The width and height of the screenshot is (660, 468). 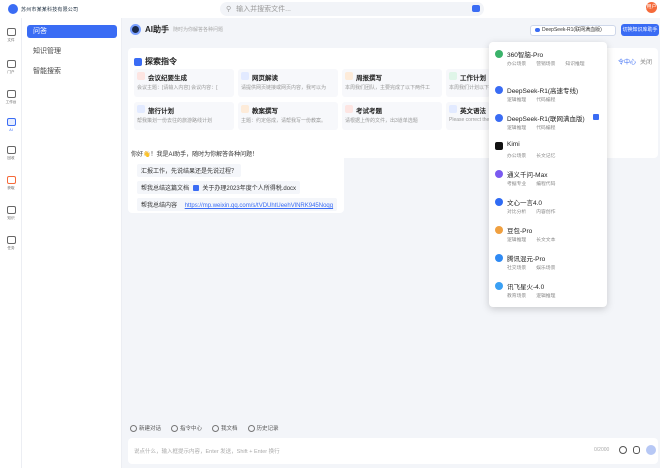 I want to click on close-link: 关闭, so click(x=646, y=63).